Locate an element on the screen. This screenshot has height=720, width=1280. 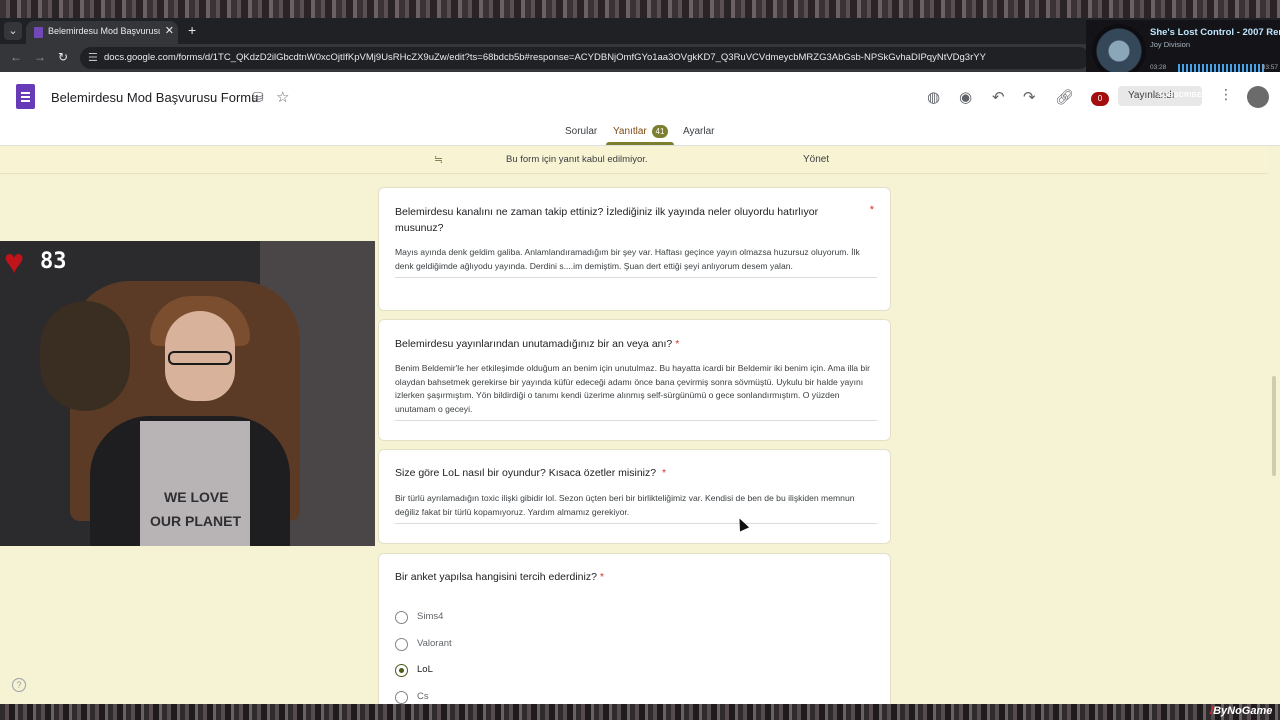
published-button: Yayınlandı SUBSCRIBERS is located at coordinates (1165, 96).